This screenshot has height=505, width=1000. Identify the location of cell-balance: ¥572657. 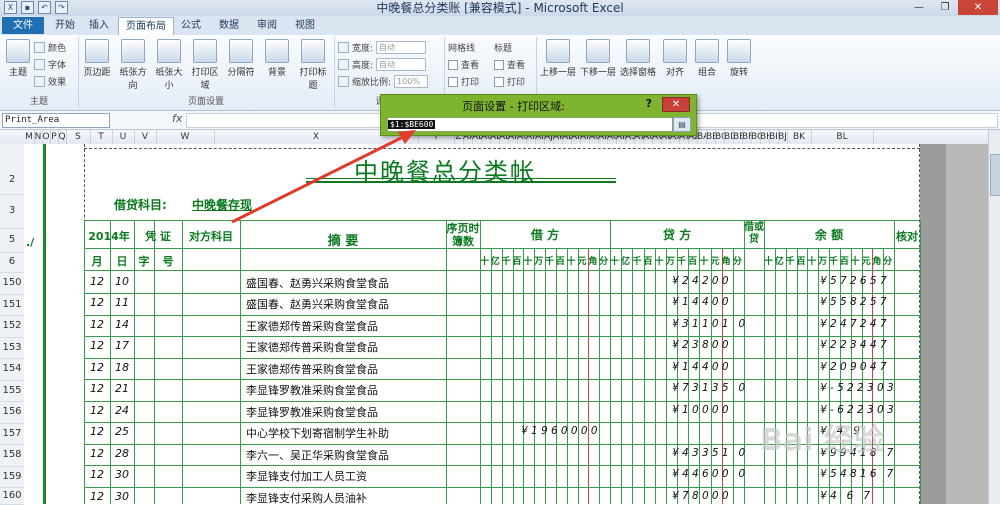
(855, 281).